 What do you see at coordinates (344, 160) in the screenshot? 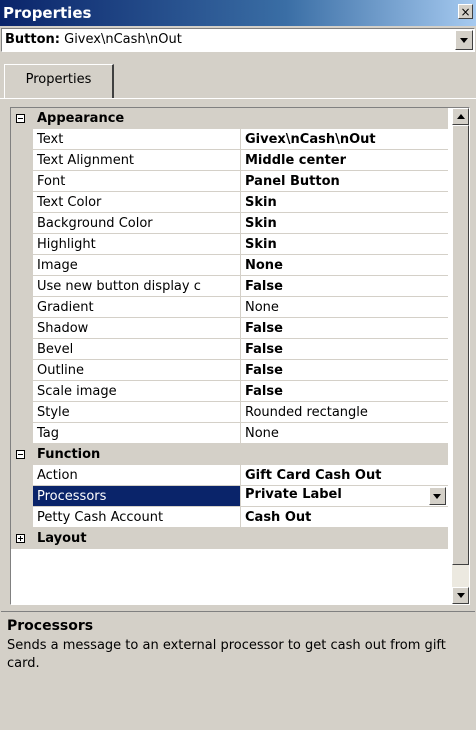
I see `property-value: Middle center` at bounding box center [344, 160].